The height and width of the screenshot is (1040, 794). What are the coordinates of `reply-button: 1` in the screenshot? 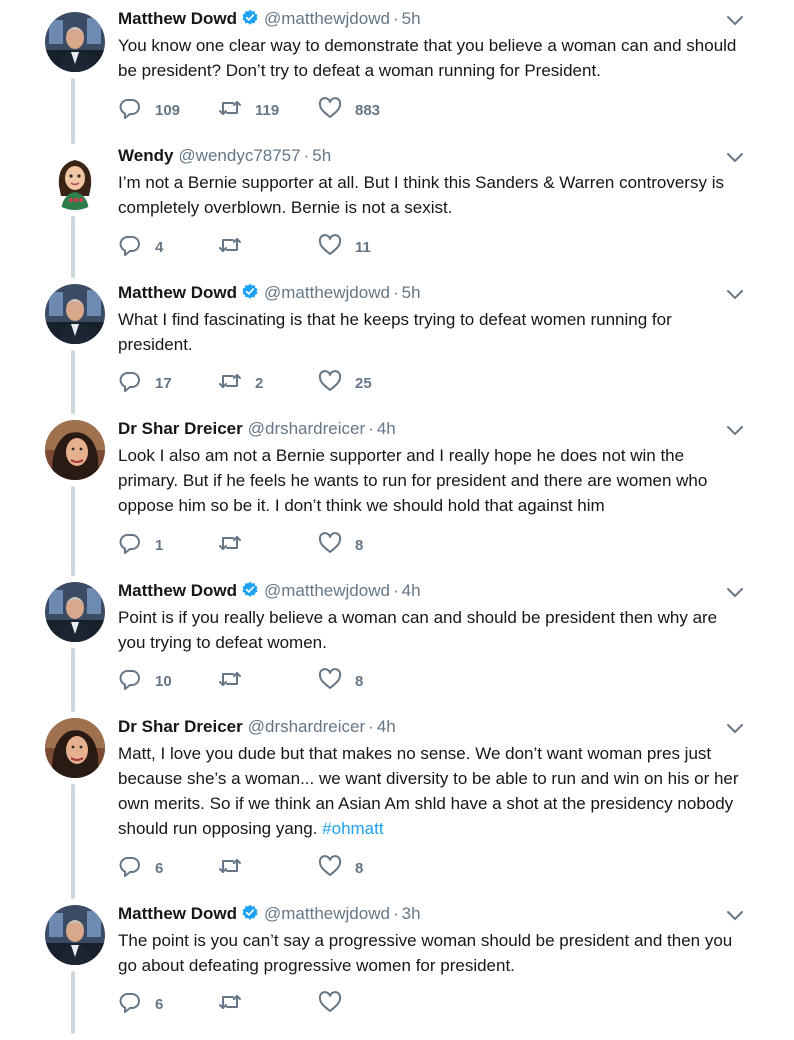 It's located at (140, 545).